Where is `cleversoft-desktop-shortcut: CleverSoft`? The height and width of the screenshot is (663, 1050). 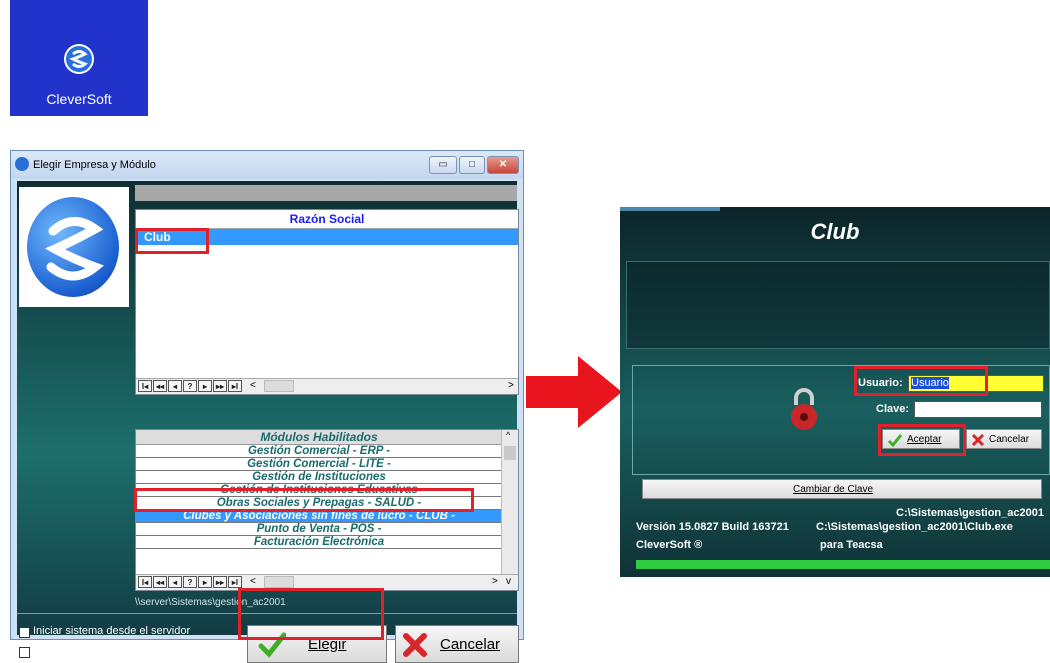 cleversoft-desktop-shortcut: CleverSoft is located at coordinates (79, 58).